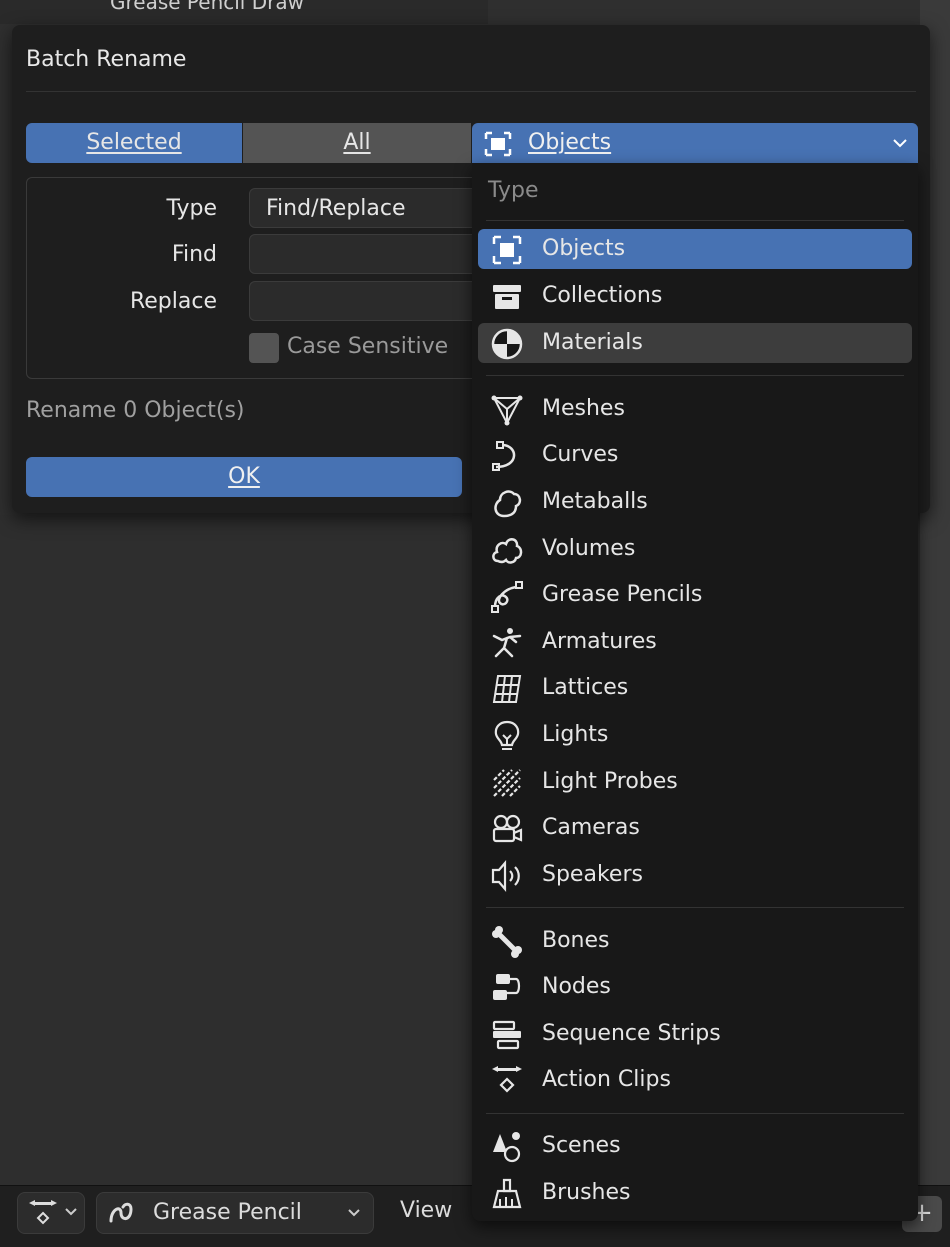 The image size is (950, 1247). I want to click on menu-item-label: Cameras, so click(591, 827).